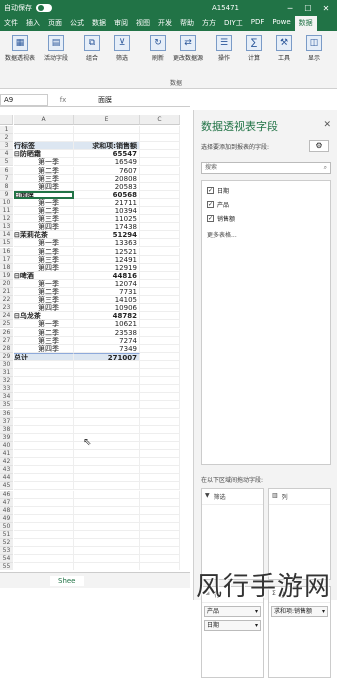 The image size is (337, 678). What do you see at coordinates (107, 219) in the screenshot?
I see `pivot-value-cell: 11025` at bounding box center [107, 219].